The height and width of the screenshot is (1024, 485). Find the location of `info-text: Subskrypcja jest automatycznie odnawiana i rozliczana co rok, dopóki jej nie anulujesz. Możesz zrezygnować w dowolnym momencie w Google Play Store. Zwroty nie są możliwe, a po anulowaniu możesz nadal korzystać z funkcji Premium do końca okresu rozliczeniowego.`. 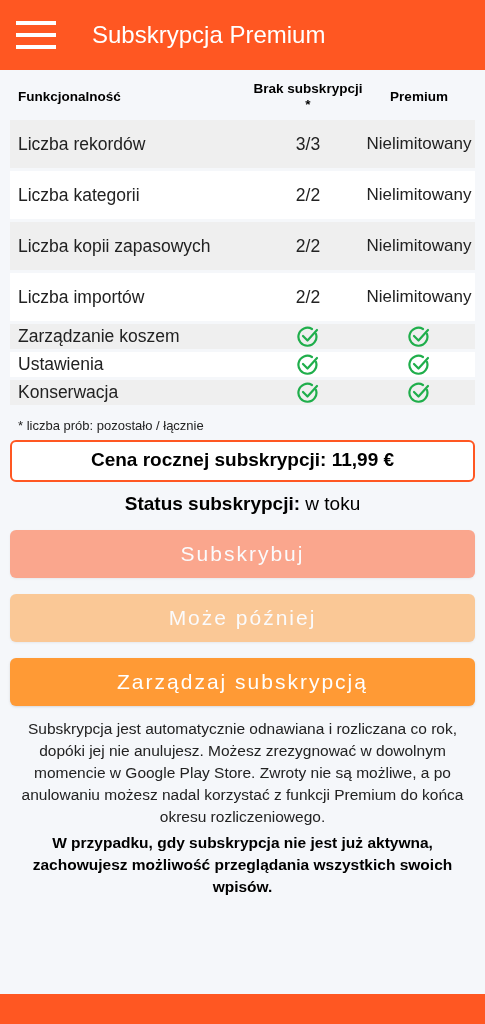

info-text: Subskrypcja jest automatycznie odnawiana i rozliczana co rok, dopóki jej nie anulujesz. Możesz zrezygnować w dowolnym momencie w Google Play Store. Zwroty nie są możliwe, a po anulowaniu możesz nadal korzystać z funkcji Premium do końca okresu rozliczeniowego. is located at coordinates (242, 773).